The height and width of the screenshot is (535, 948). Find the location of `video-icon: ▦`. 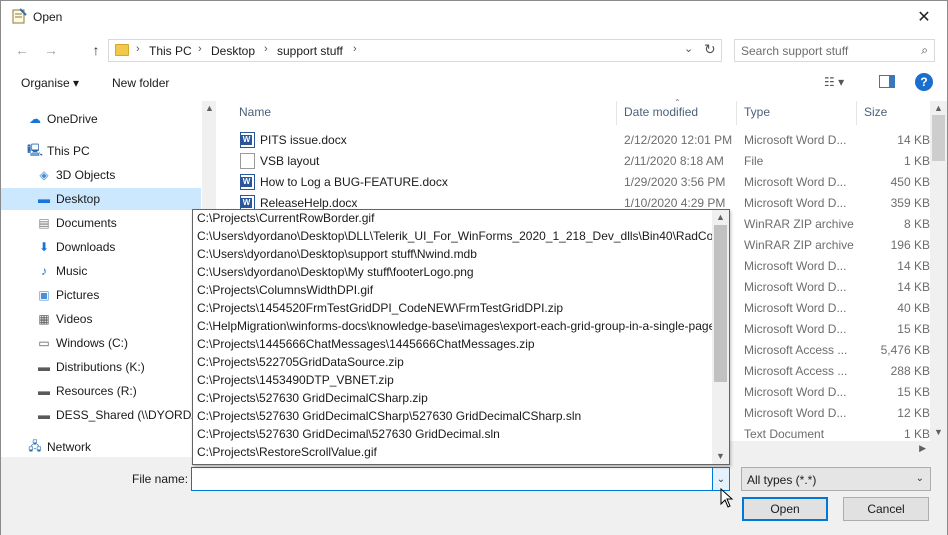

video-icon: ▦ is located at coordinates (44, 319).